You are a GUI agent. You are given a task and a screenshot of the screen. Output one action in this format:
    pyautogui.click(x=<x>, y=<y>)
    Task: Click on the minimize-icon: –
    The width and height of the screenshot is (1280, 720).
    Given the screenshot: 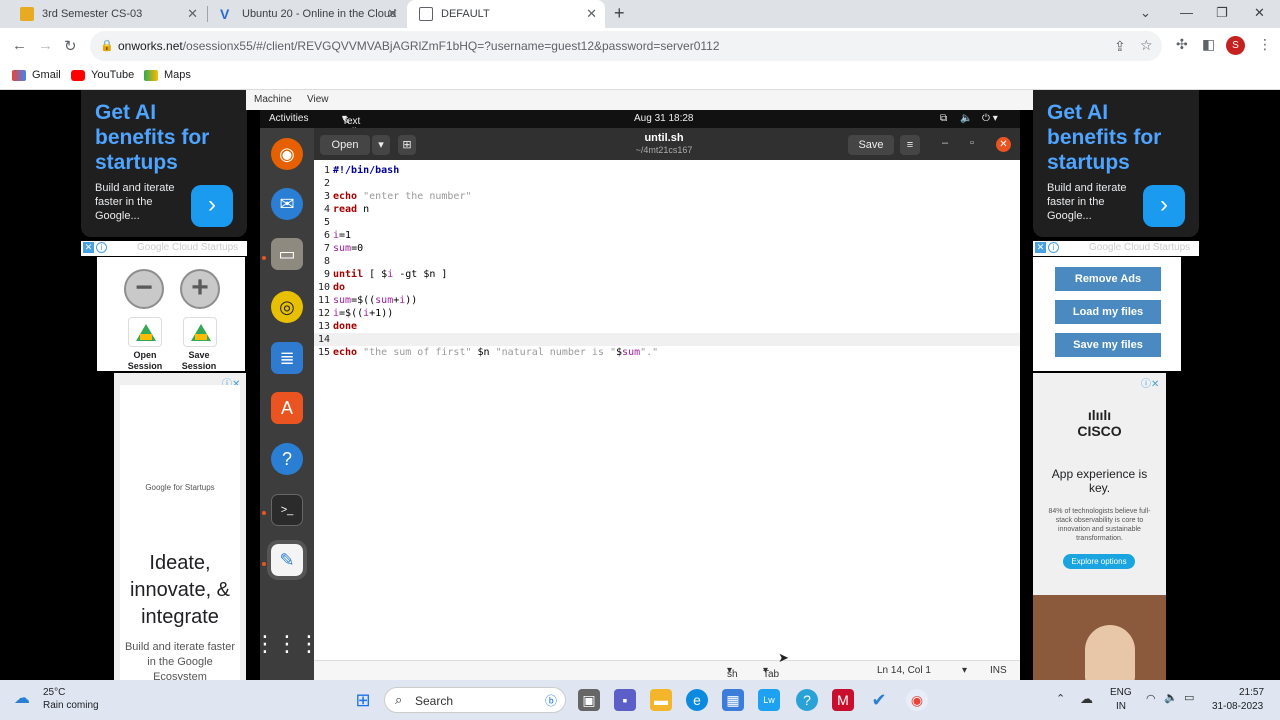 What is the action you would take?
    pyautogui.click(x=945, y=143)
    